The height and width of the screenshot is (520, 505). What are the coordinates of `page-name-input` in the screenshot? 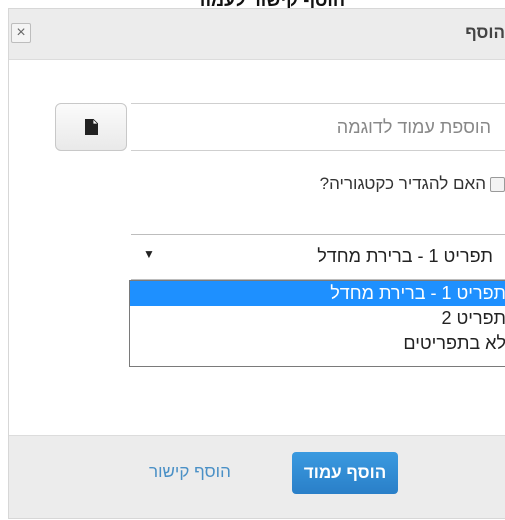 It's located at (318, 127).